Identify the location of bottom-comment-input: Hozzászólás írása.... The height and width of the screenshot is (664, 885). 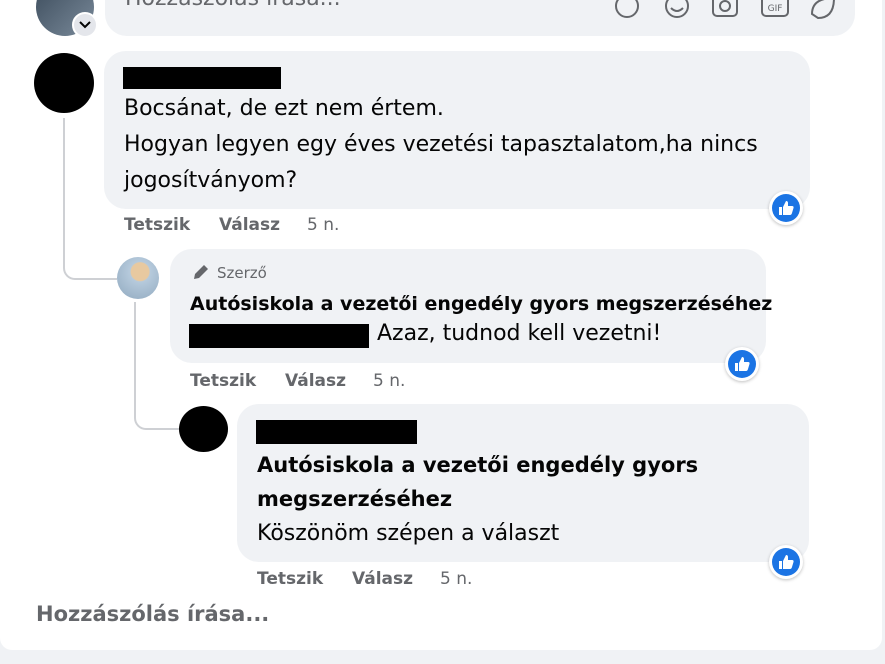
(152, 614).